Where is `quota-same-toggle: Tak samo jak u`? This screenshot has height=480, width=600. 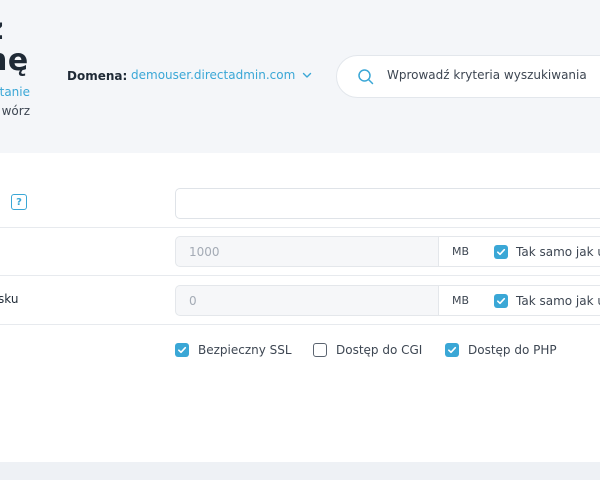 quota-same-toggle: Tak samo jak u is located at coordinates (541, 251).